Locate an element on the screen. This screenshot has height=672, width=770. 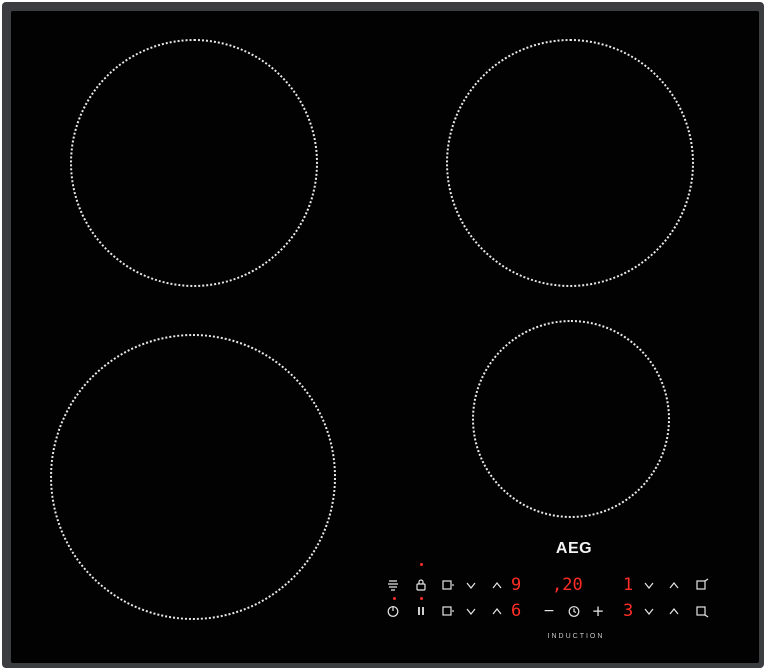
power-indicator-dot is located at coordinates (394, 598).